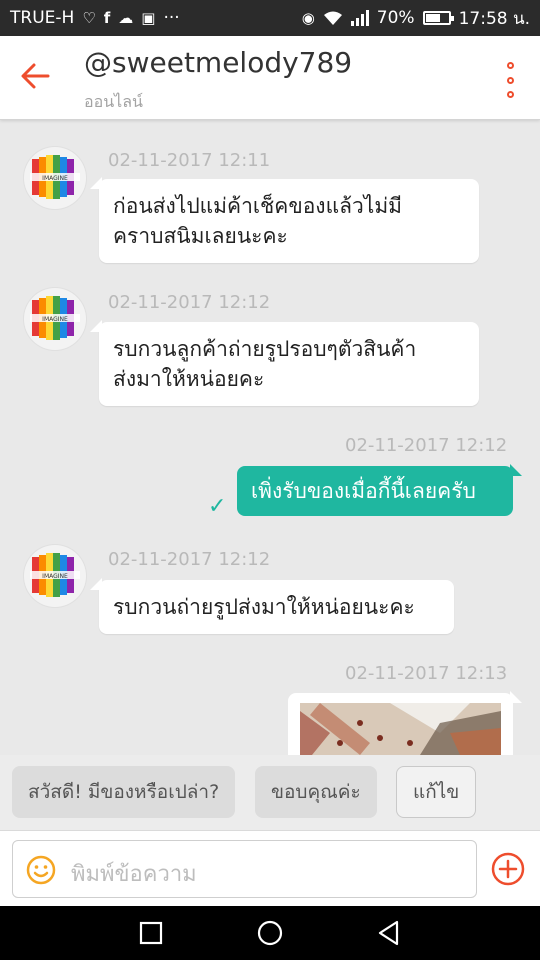 The image size is (540, 960). I want to click on triangle-back-icon, so click(389, 933).